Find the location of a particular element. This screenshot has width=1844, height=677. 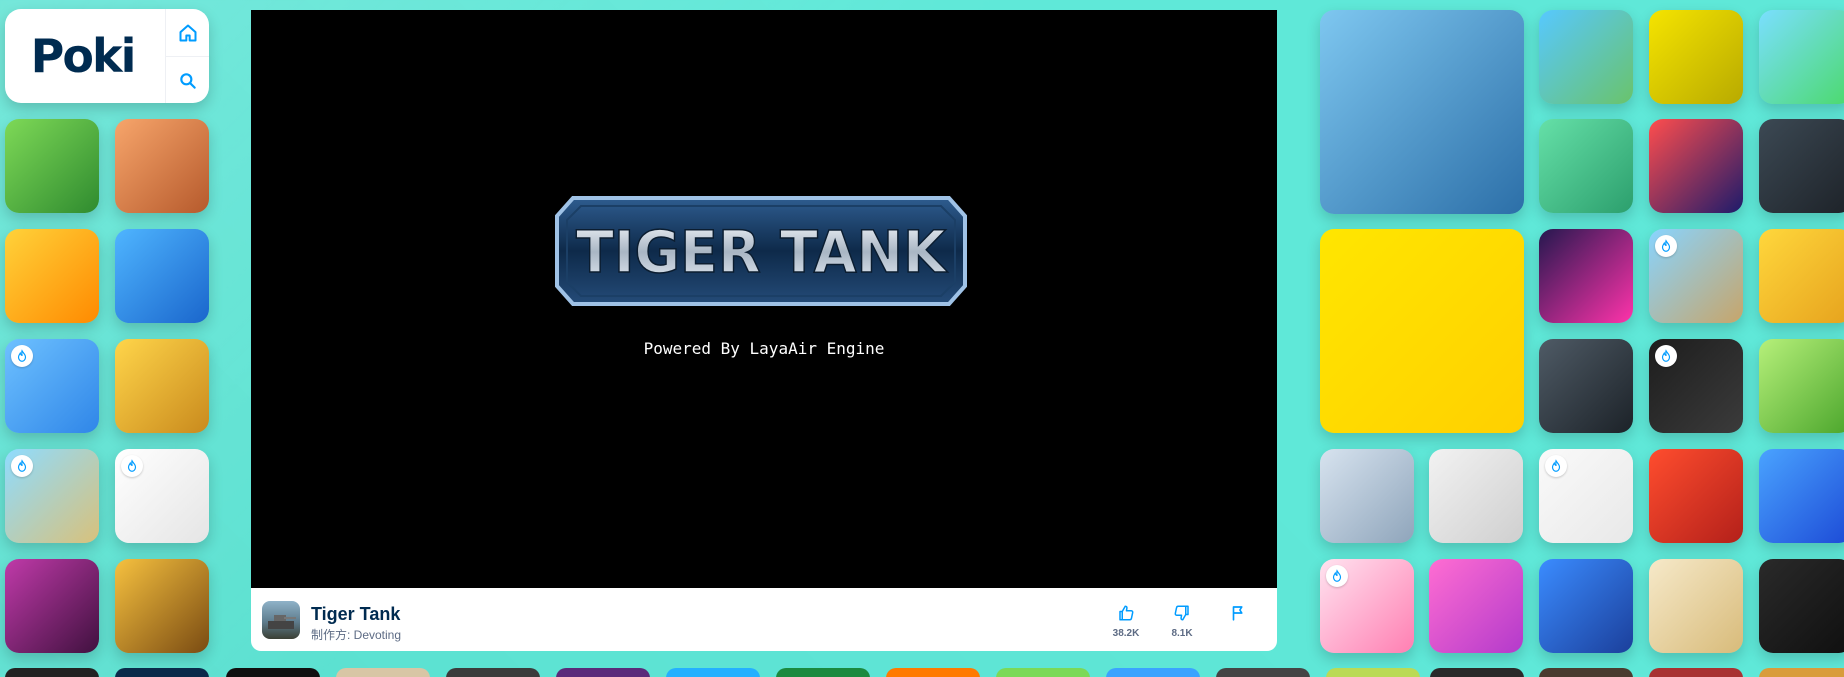

poki-logo-text: Poki is located at coordinates (83, 56).